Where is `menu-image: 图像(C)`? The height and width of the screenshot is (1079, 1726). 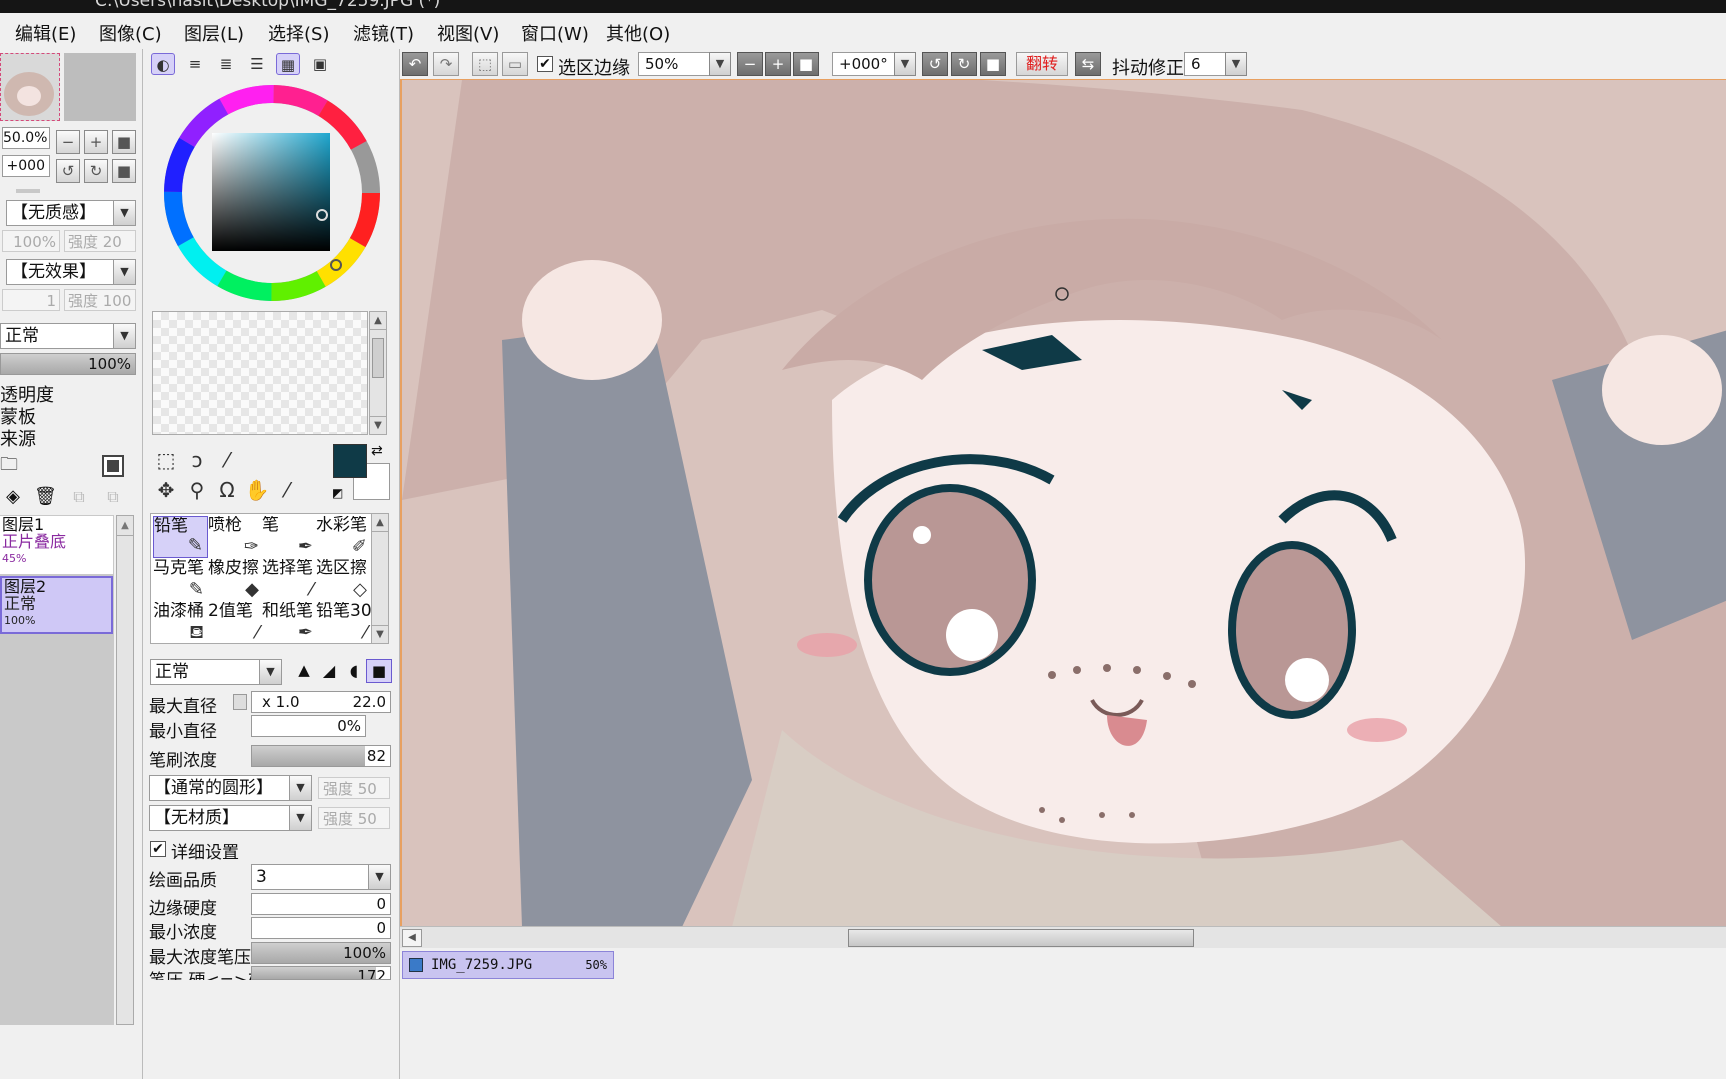
menu-image: 图像(C) is located at coordinates (130, 33).